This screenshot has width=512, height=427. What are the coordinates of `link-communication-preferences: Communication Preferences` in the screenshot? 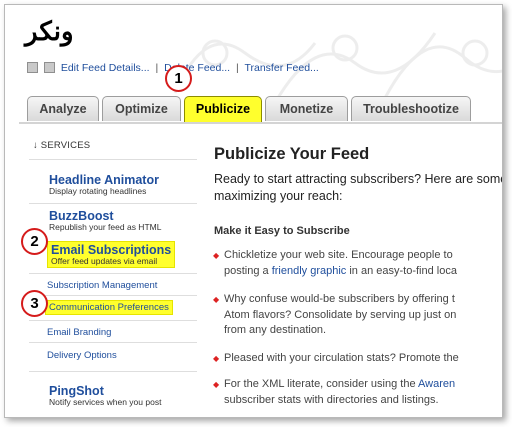 It's located at (109, 307).